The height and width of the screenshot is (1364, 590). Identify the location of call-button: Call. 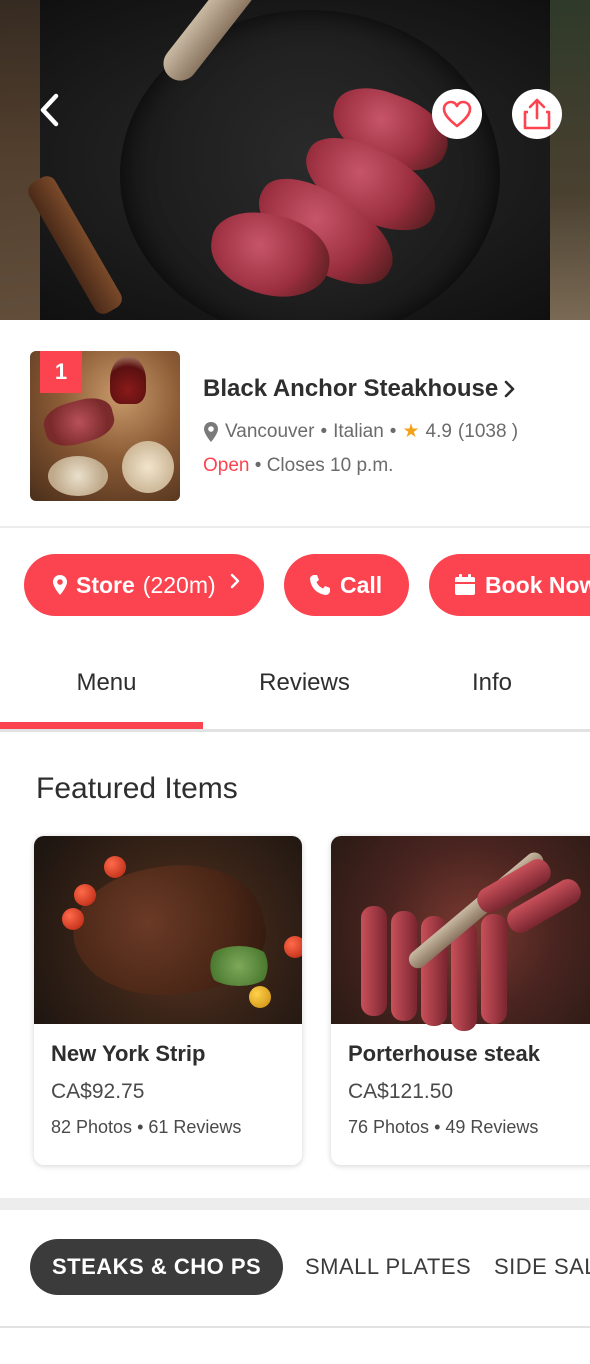
(346, 585).